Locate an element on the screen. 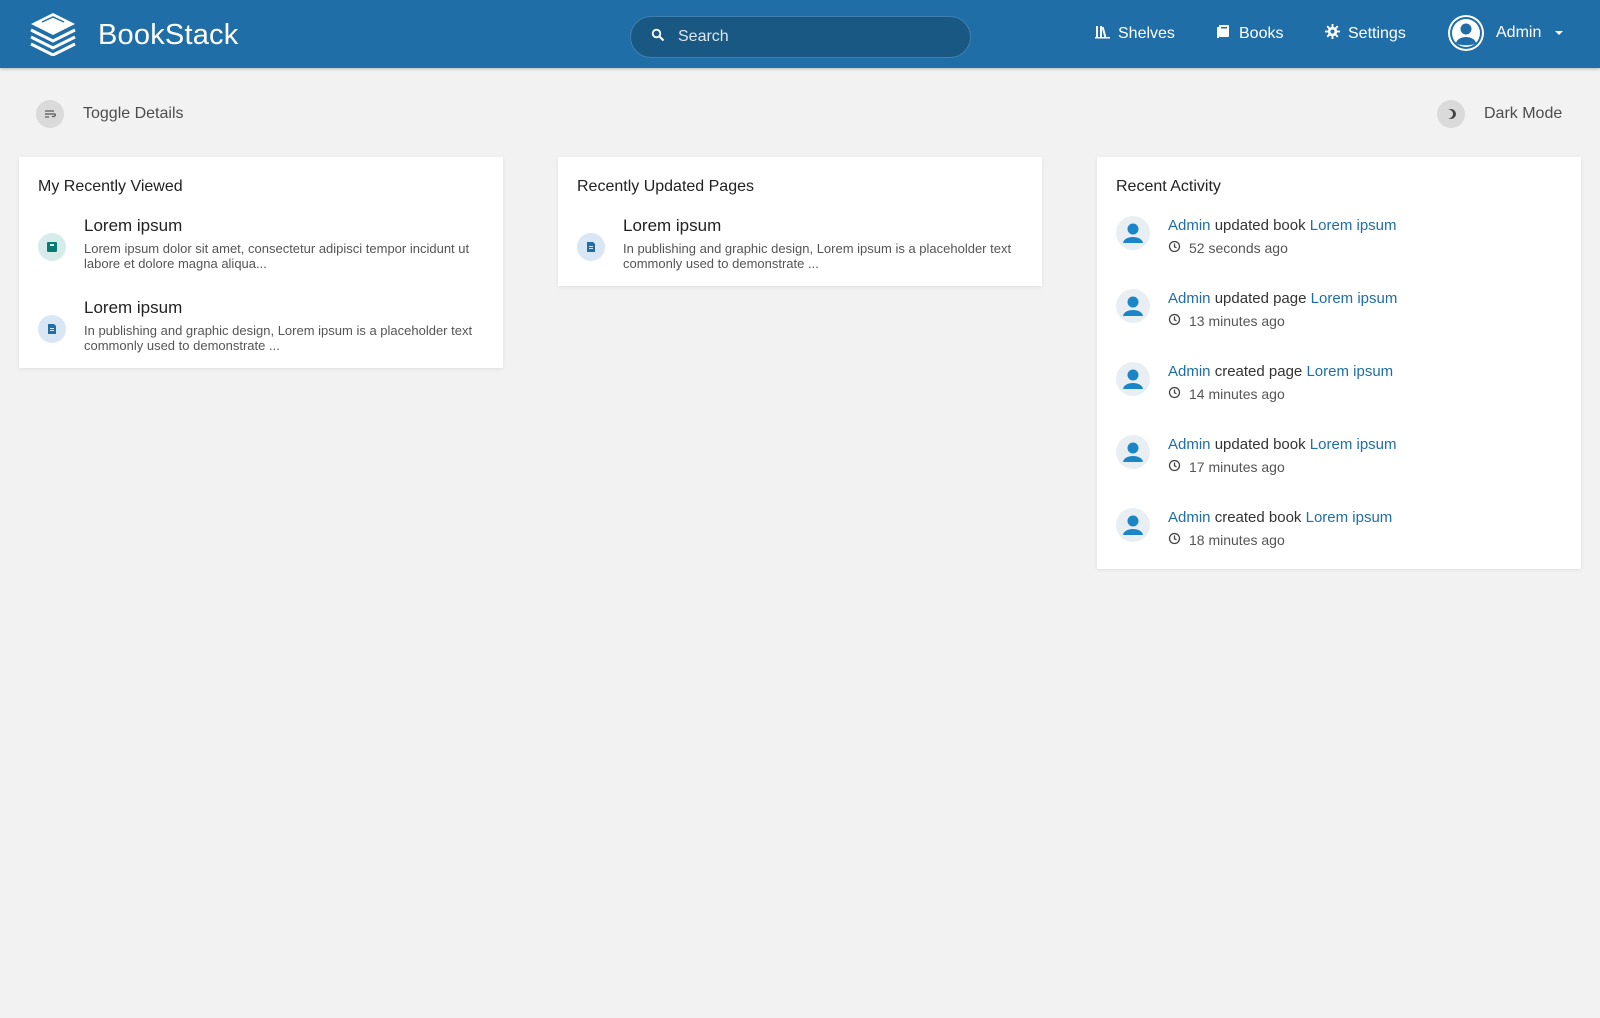 This screenshot has width=1600, height=1018. app-logo-link: BookStack is located at coordinates (133, 35).